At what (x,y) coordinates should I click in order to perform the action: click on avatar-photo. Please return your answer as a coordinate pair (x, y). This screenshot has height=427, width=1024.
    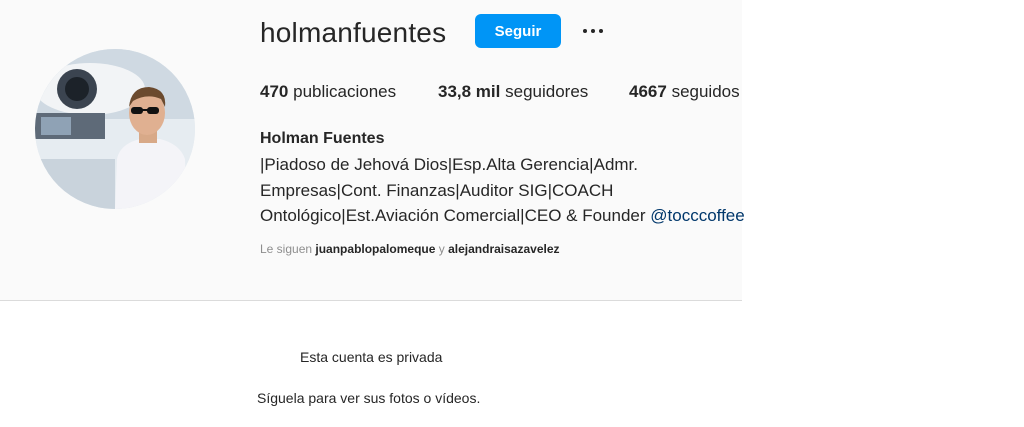
    Looking at the image, I should click on (115, 129).